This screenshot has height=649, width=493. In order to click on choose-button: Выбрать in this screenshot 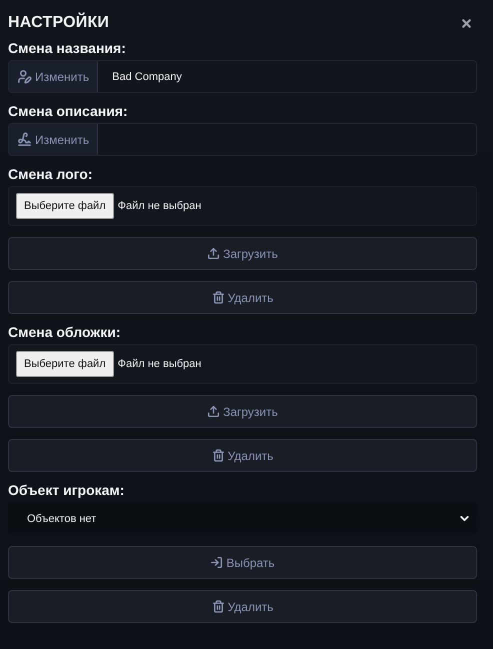, I will do `click(242, 562)`.